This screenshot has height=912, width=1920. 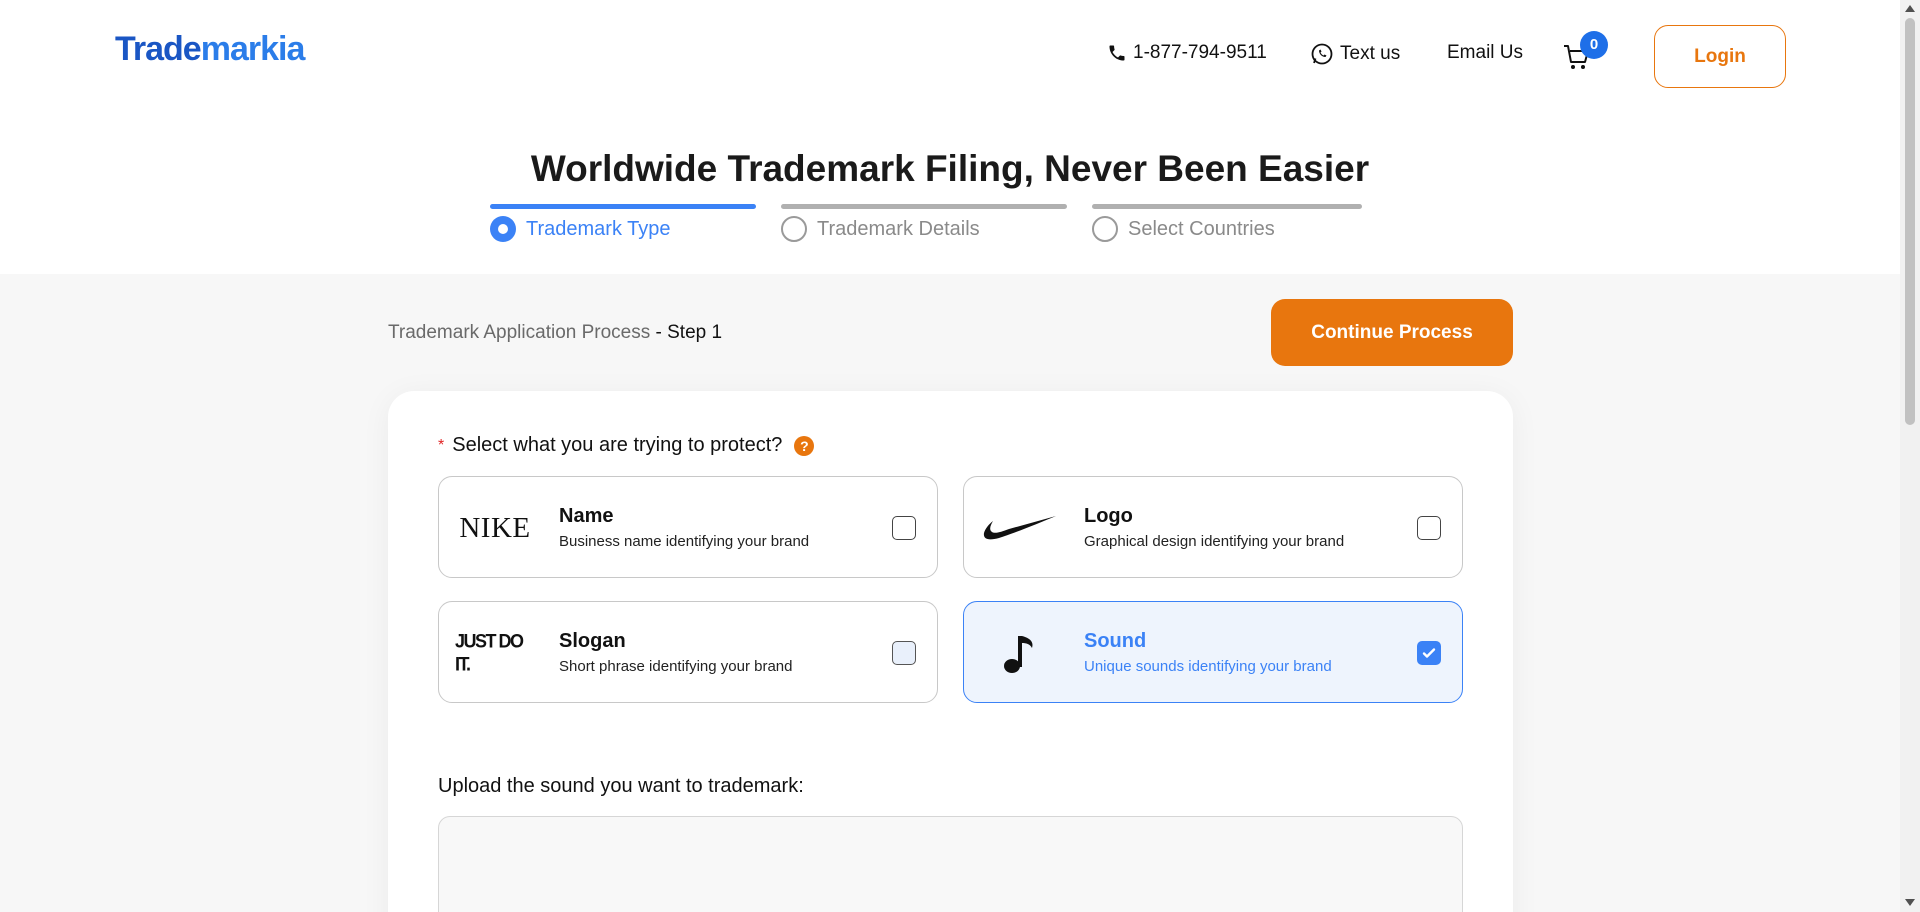 I want to click on breadcrumb-text: Trademark Application Process, so click(x=519, y=332).